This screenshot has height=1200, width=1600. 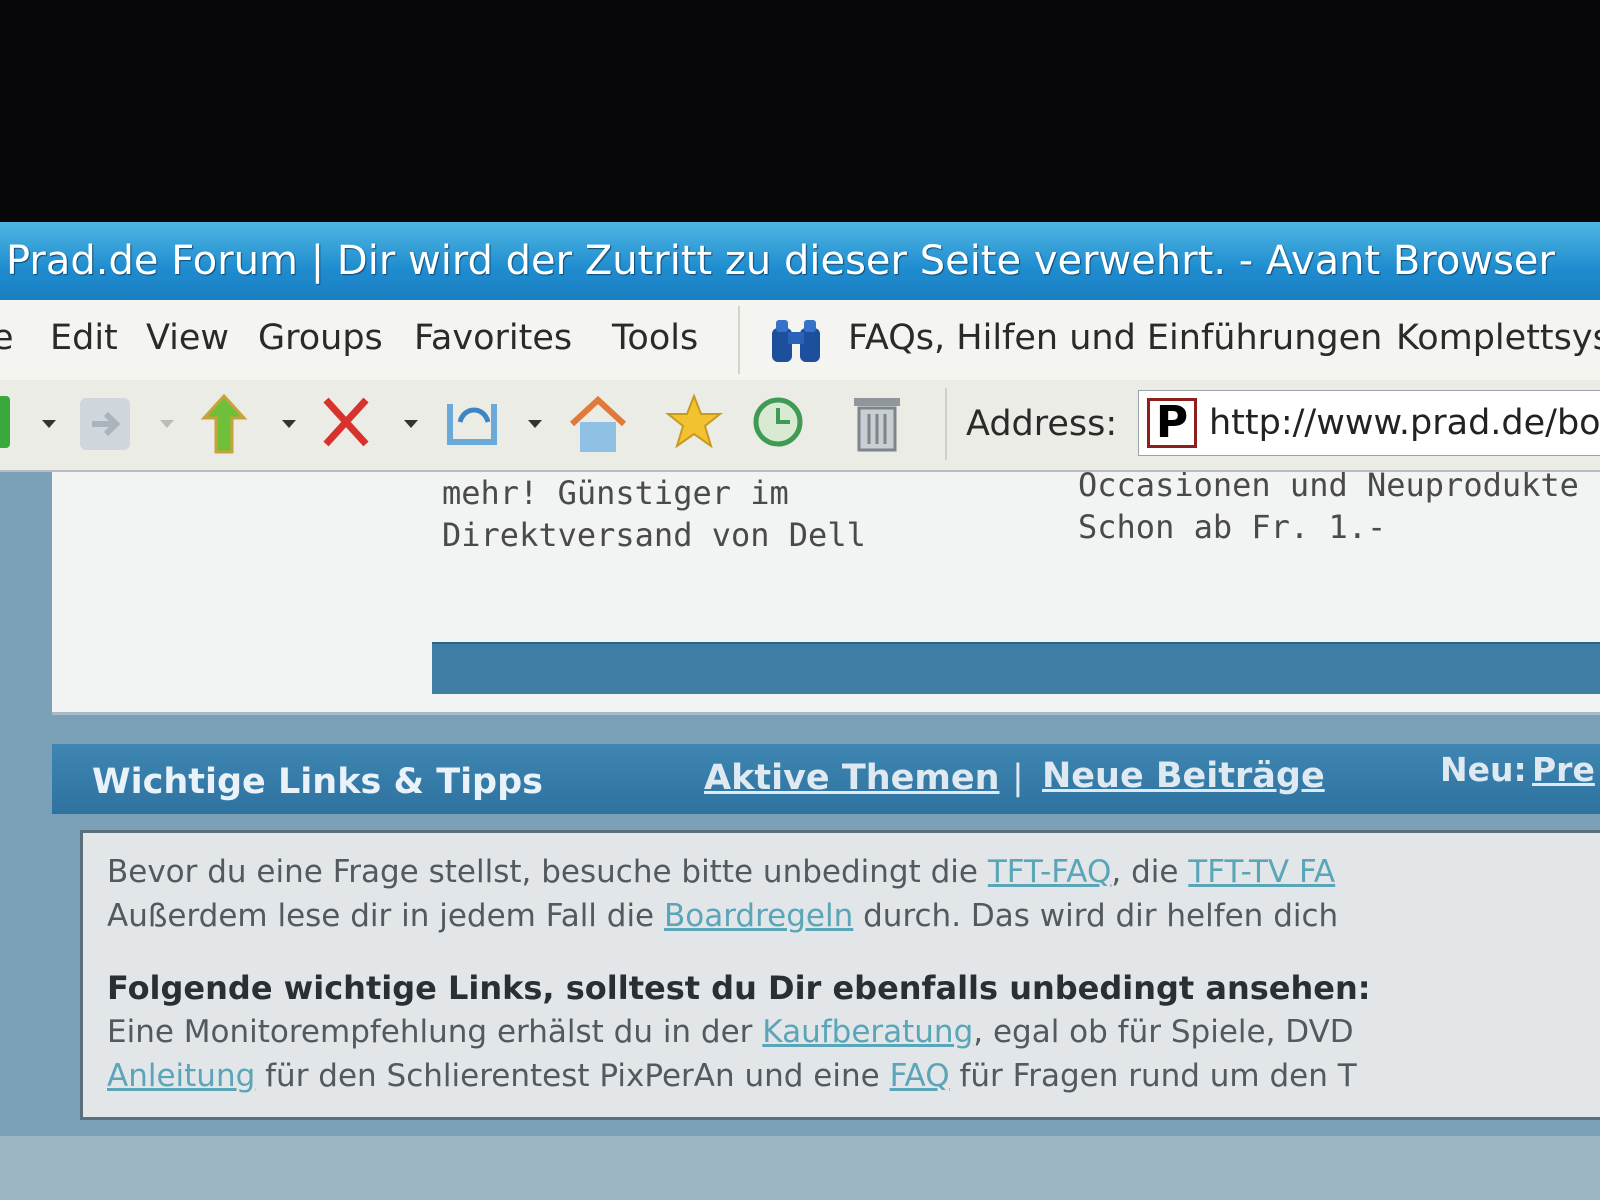 What do you see at coordinates (1563, 769) in the screenshot?
I see `link-neu: Pre` at bounding box center [1563, 769].